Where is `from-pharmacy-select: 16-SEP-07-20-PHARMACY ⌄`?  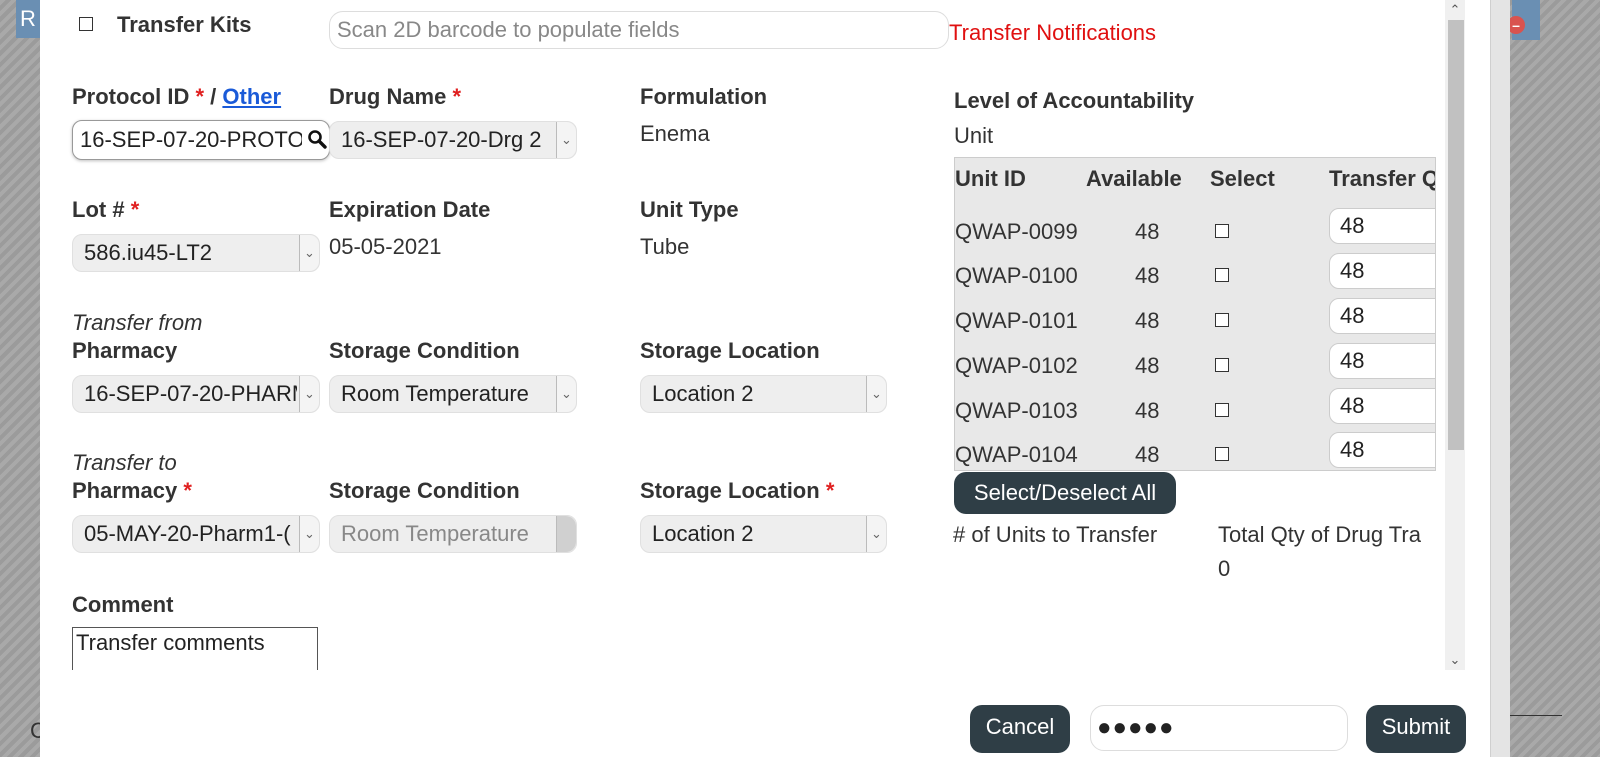 from-pharmacy-select: 16-SEP-07-20-PHARMACY ⌄ is located at coordinates (196, 394).